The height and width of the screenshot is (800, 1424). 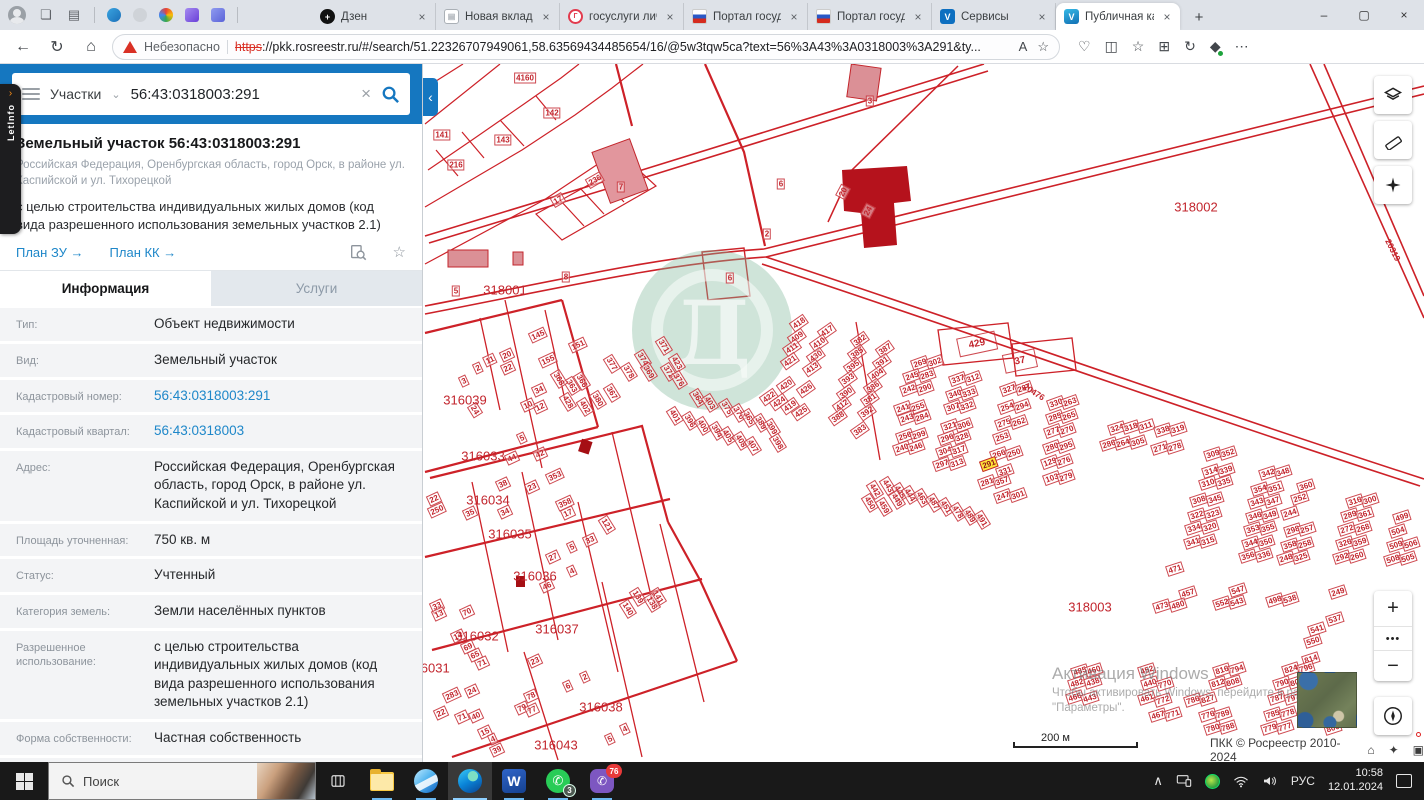 What do you see at coordinates (1303, 781) in the screenshot?
I see `language-indicator: РУС` at bounding box center [1303, 781].